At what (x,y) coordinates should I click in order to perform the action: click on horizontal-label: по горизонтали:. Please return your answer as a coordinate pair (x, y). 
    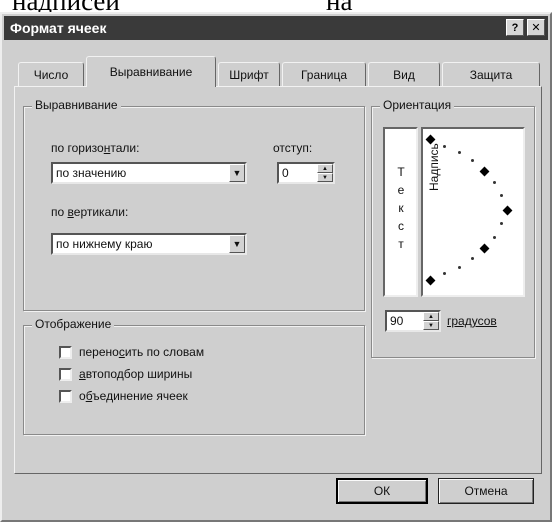
    Looking at the image, I should click on (95, 148).